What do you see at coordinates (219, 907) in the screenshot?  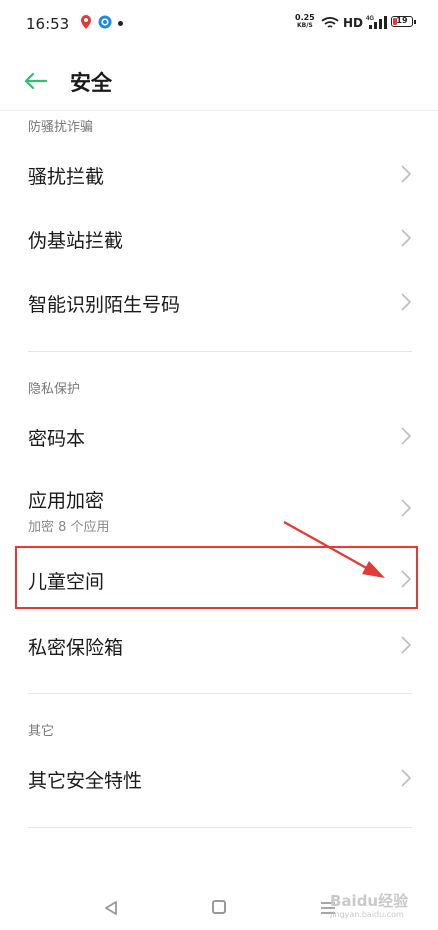 I see `nav-home-icon` at bounding box center [219, 907].